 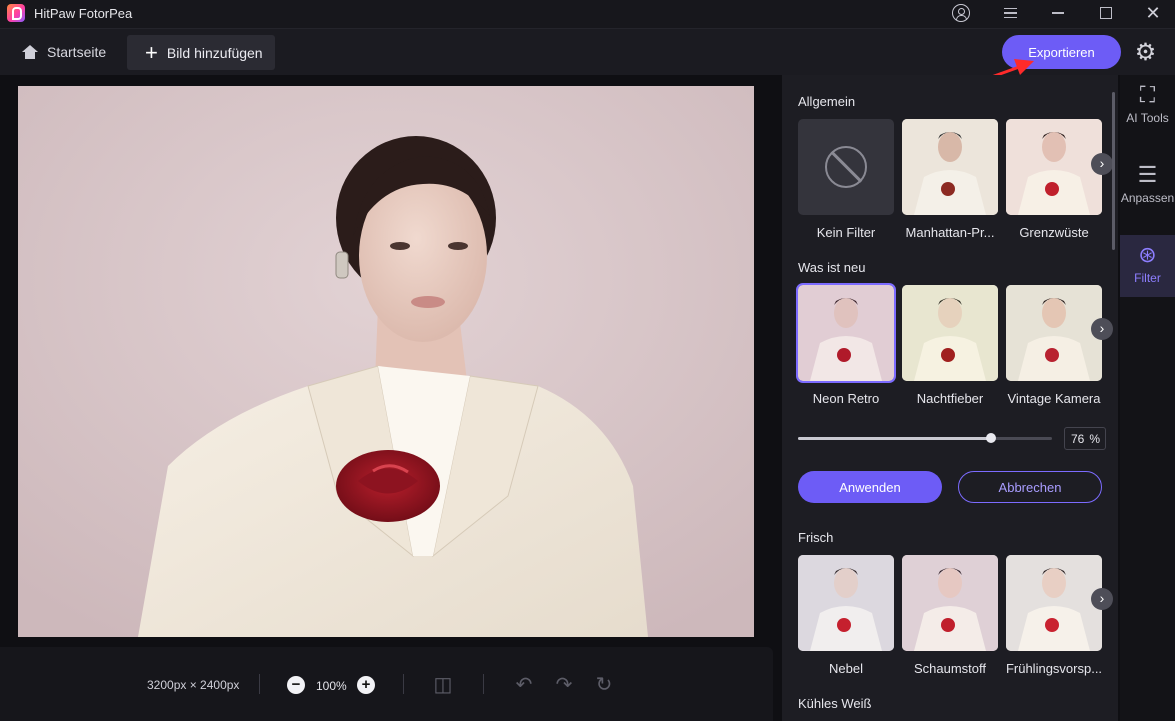 I want to click on sliders-icon: ☰, so click(x=1147, y=174).